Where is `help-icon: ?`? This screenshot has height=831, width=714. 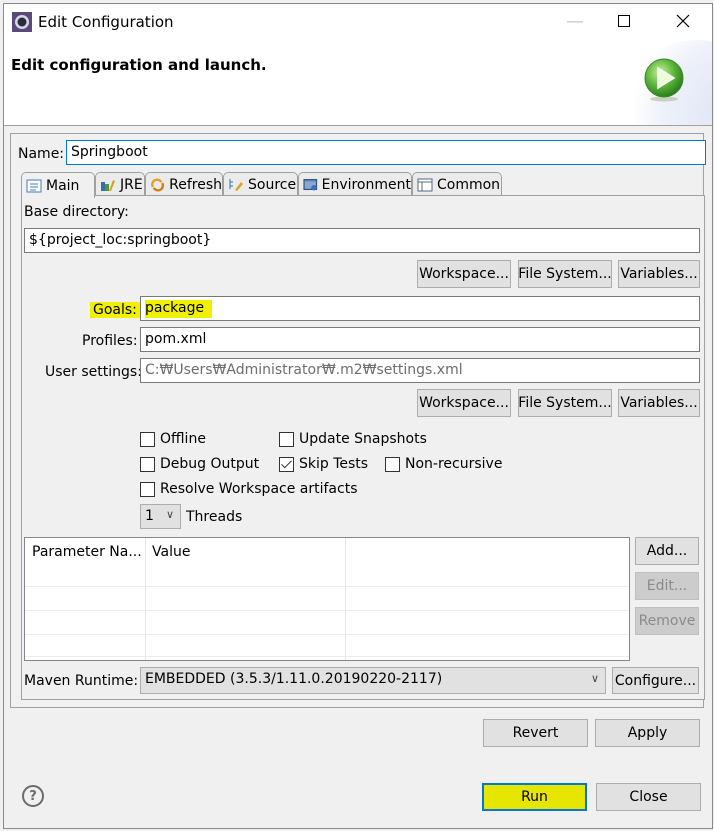
help-icon: ? is located at coordinates (33, 796).